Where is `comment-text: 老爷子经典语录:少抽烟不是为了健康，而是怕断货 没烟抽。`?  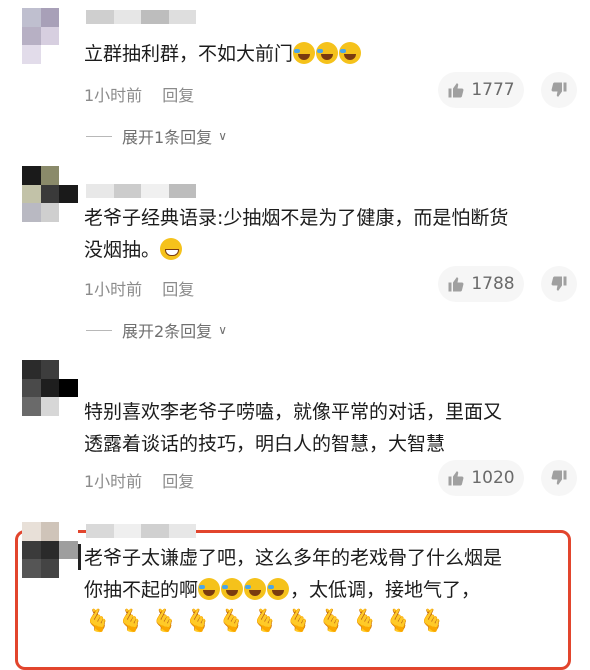
comment-text: 老爷子经典语录:少抽烟不是为了健康，而是怕断货 没烟抽。 is located at coordinates (296, 234).